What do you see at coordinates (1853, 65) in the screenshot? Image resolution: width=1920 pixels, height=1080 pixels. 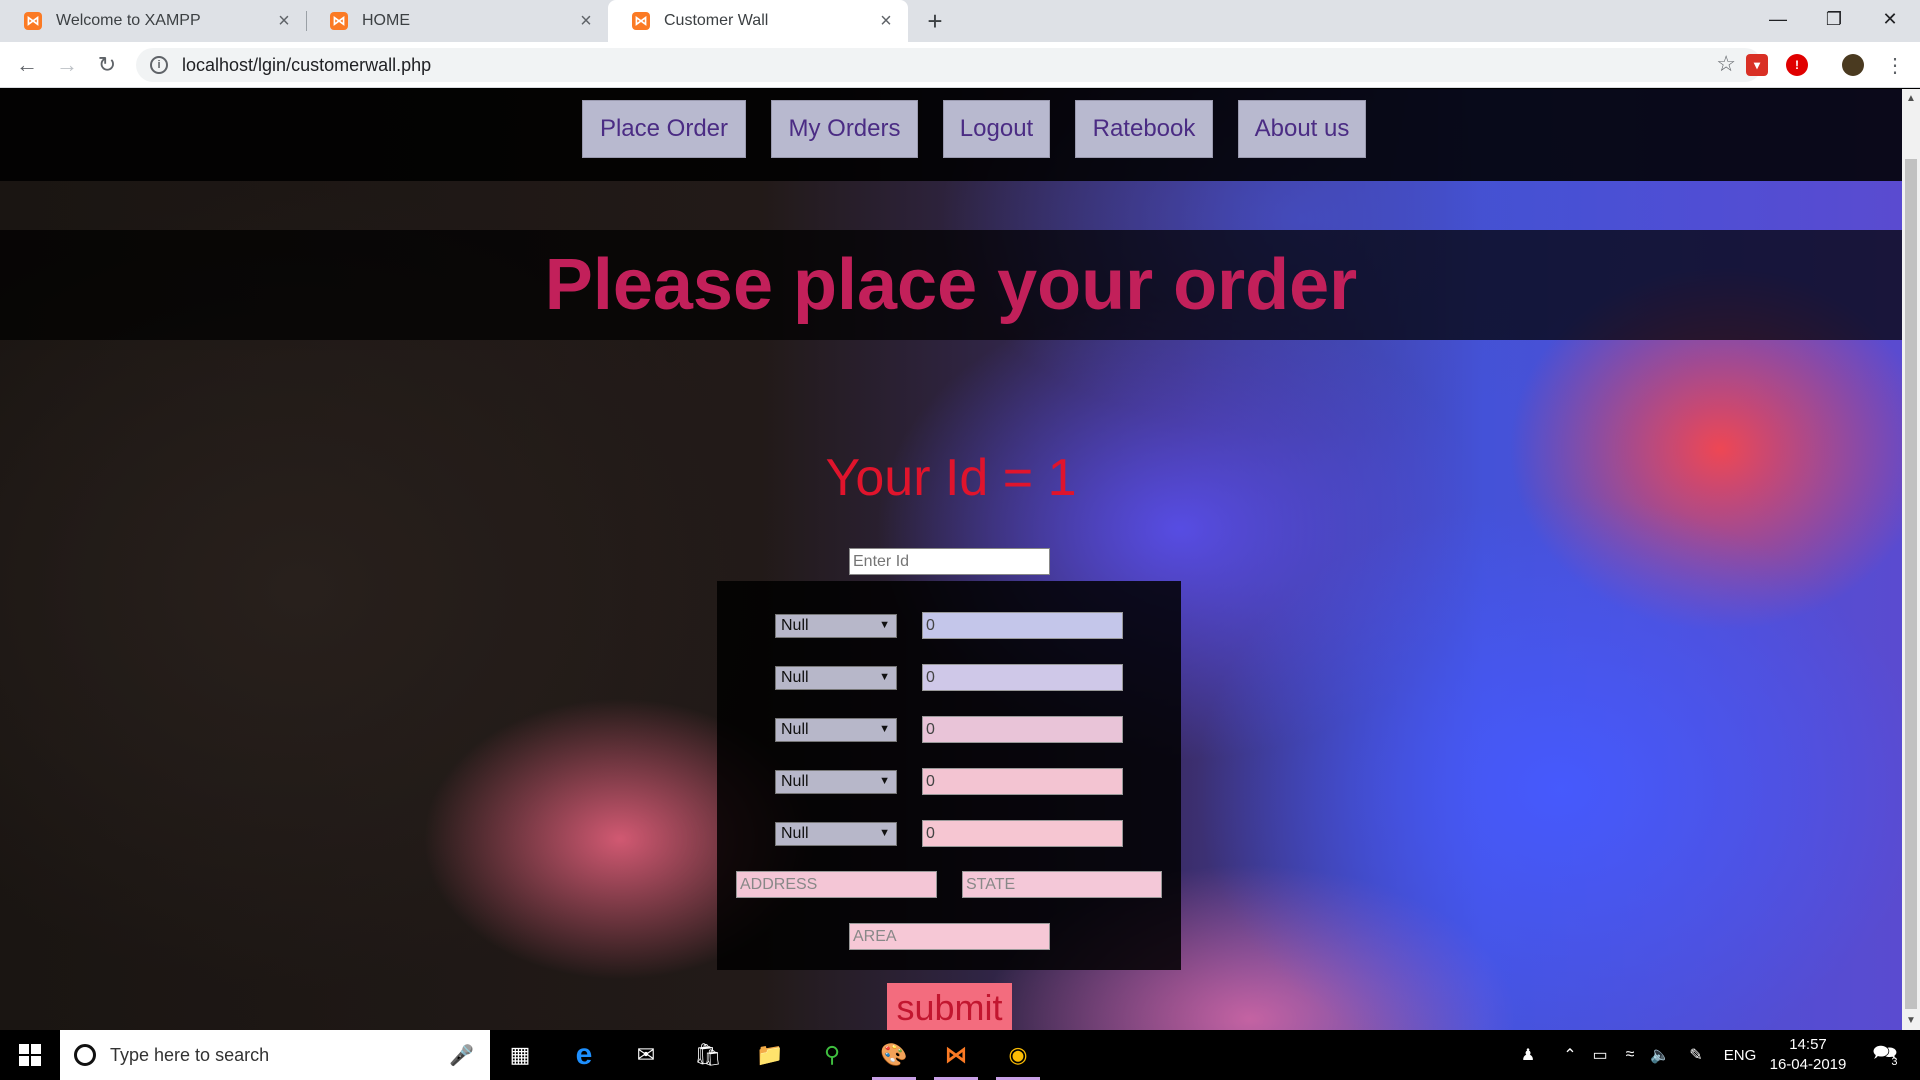 I see `profile-avatar-icon` at bounding box center [1853, 65].